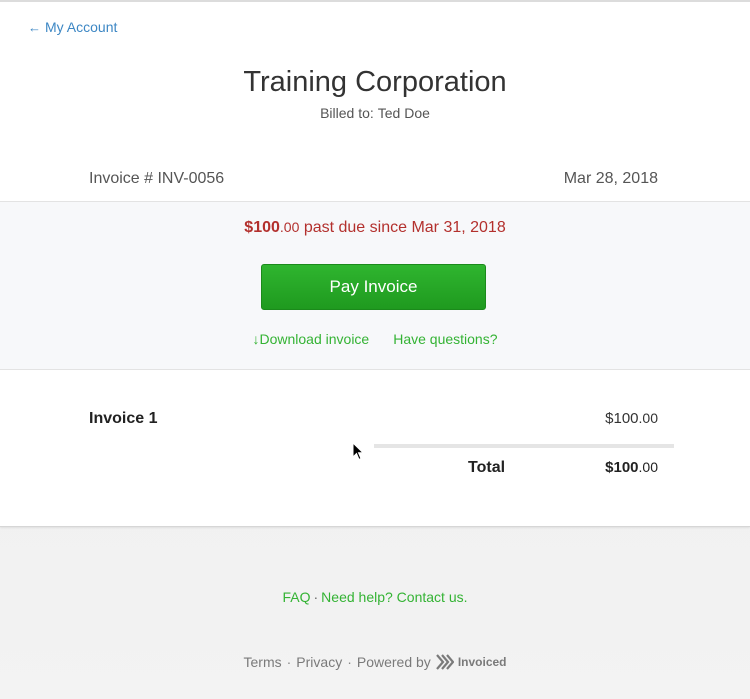  I want to click on total-amount-cents: .00, so click(648, 467).